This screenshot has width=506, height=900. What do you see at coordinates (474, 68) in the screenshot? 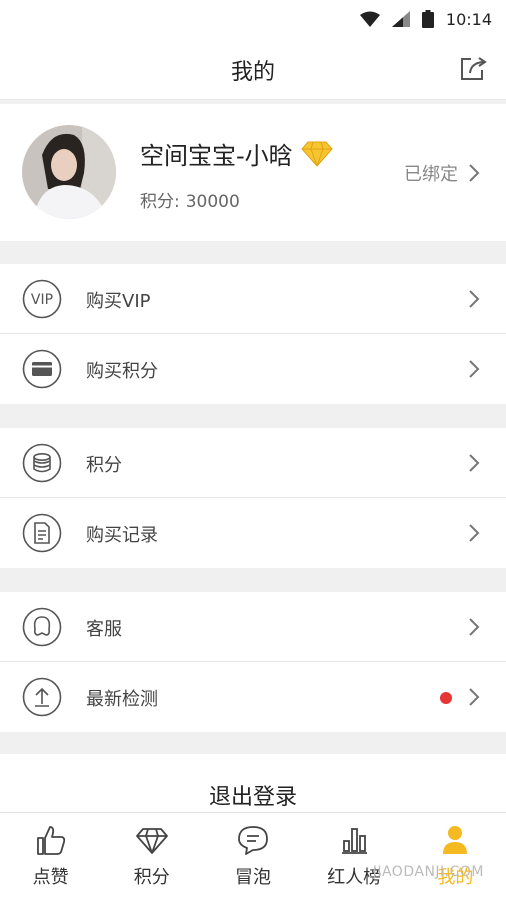
I see `share-icon` at bounding box center [474, 68].